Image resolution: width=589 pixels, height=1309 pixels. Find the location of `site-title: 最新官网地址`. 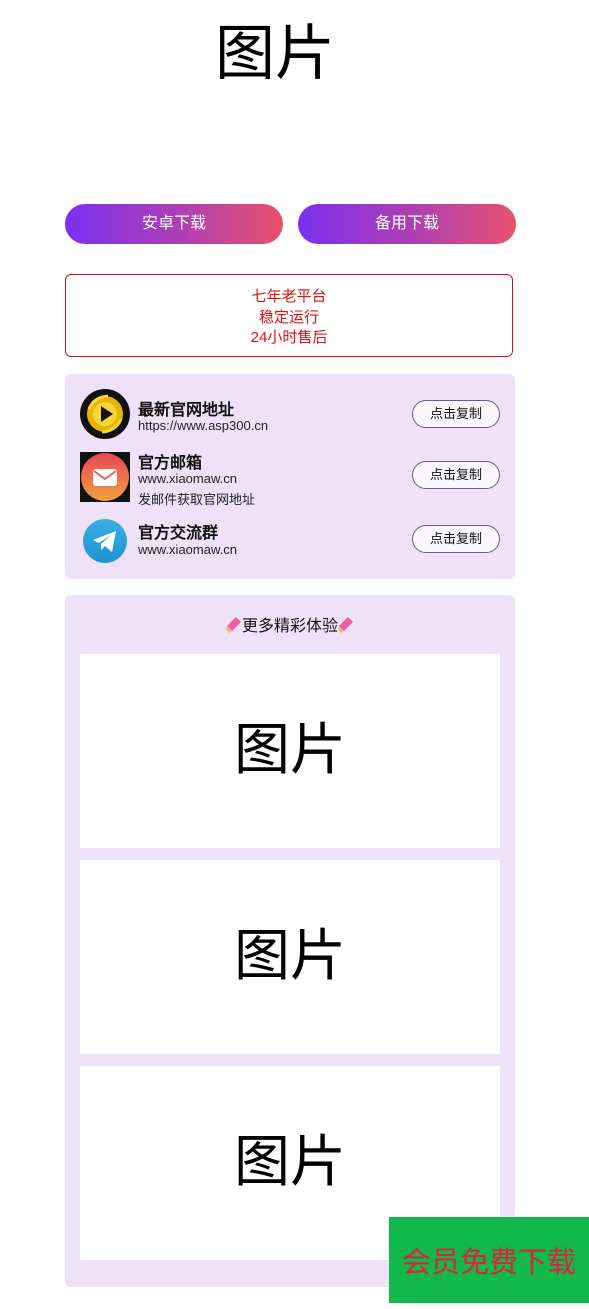

site-title: 最新官网地址 is located at coordinates (186, 410).